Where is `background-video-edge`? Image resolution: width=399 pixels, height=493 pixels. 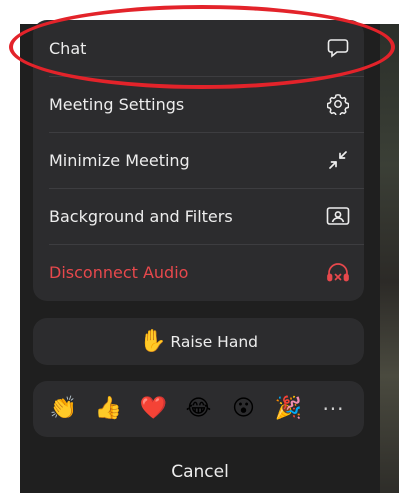
background-video-edge is located at coordinates (389, 258).